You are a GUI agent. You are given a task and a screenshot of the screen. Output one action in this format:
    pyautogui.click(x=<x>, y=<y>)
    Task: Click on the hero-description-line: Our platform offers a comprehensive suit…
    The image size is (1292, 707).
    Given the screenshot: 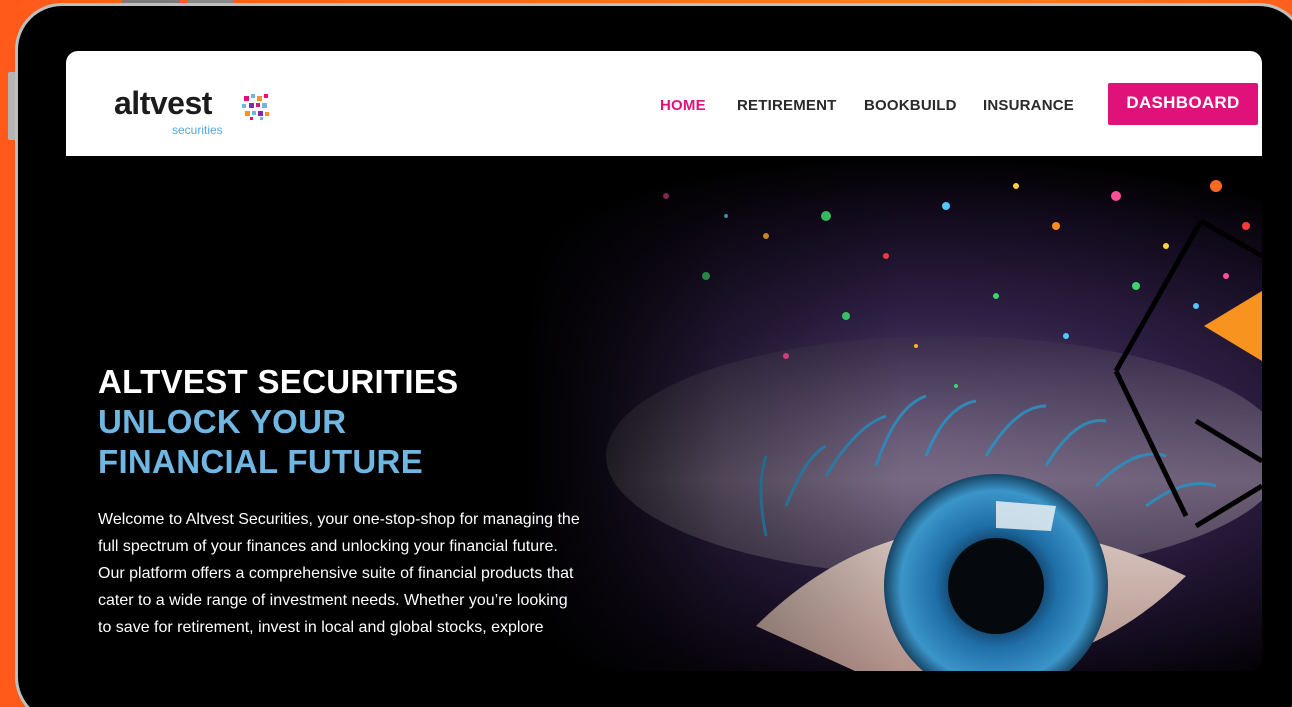 What is the action you would take?
    pyautogui.click(x=336, y=573)
    